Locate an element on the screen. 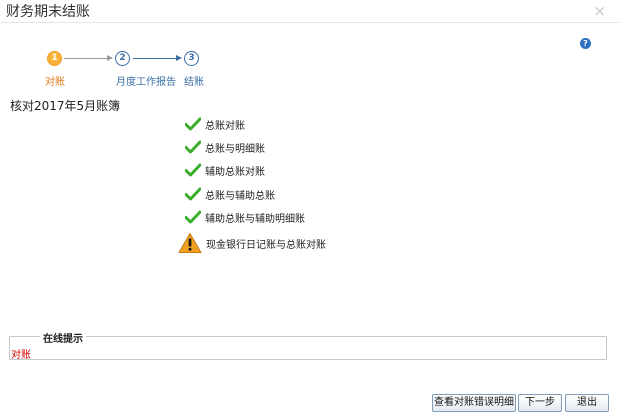 This screenshot has width=620, height=420. step-1-circle: 1 is located at coordinates (54, 58).